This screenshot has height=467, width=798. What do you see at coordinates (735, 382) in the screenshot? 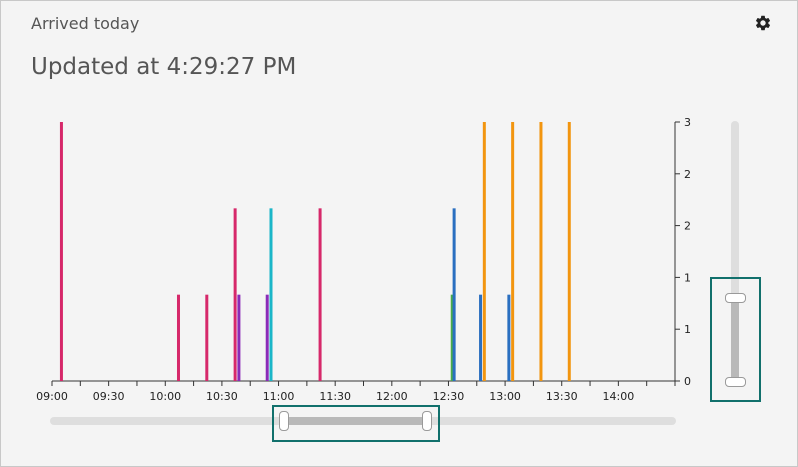
I see `value-range-min-handle` at bounding box center [735, 382].